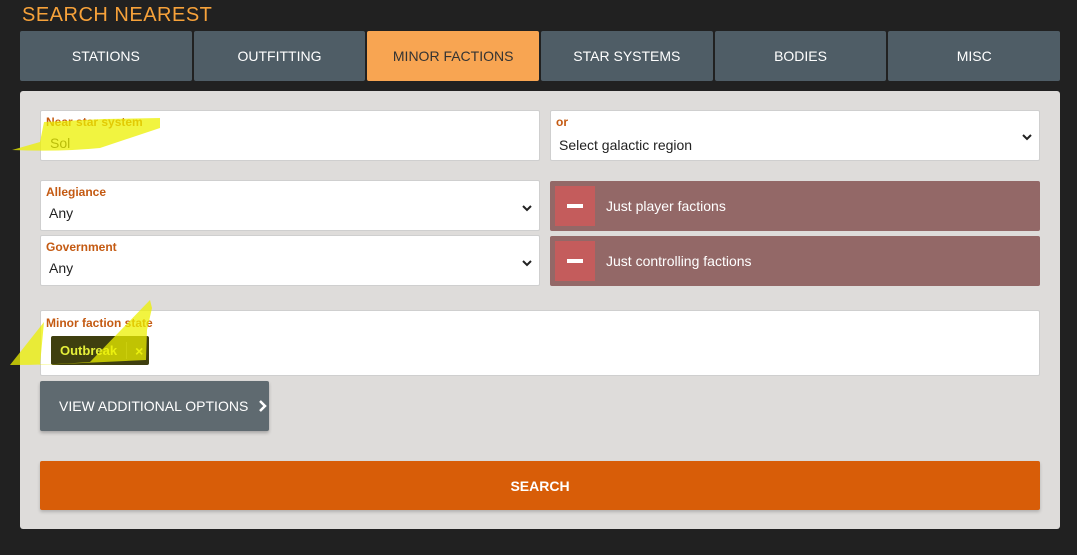  Describe the element at coordinates (562, 122) in the screenshot. I see `region-label: or` at that location.